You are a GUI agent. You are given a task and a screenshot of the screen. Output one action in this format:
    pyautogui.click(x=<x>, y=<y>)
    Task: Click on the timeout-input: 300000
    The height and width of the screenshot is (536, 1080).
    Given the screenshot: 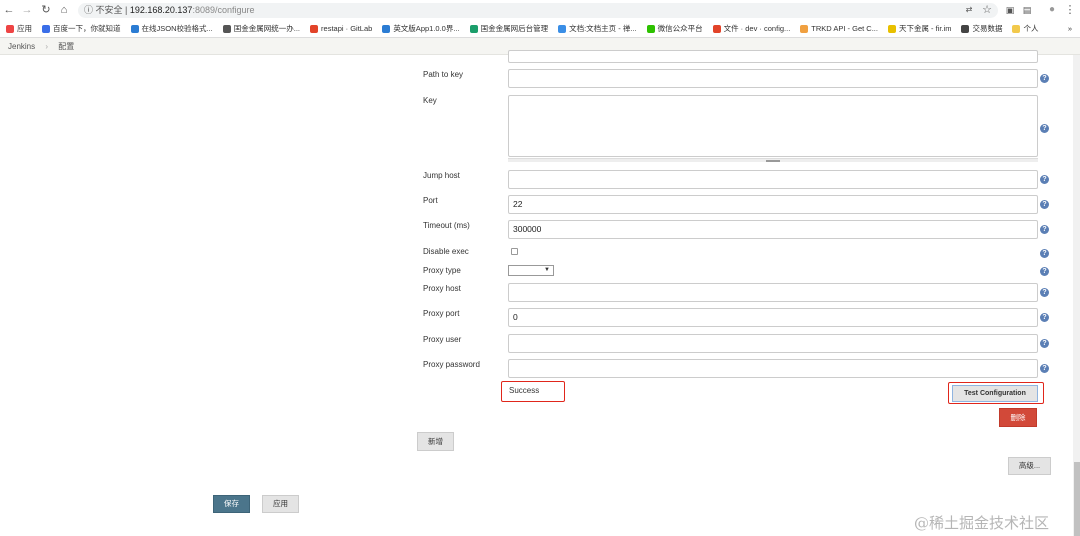 What is the action you would take?
    pyautogui.click(x=773, y=229)
    